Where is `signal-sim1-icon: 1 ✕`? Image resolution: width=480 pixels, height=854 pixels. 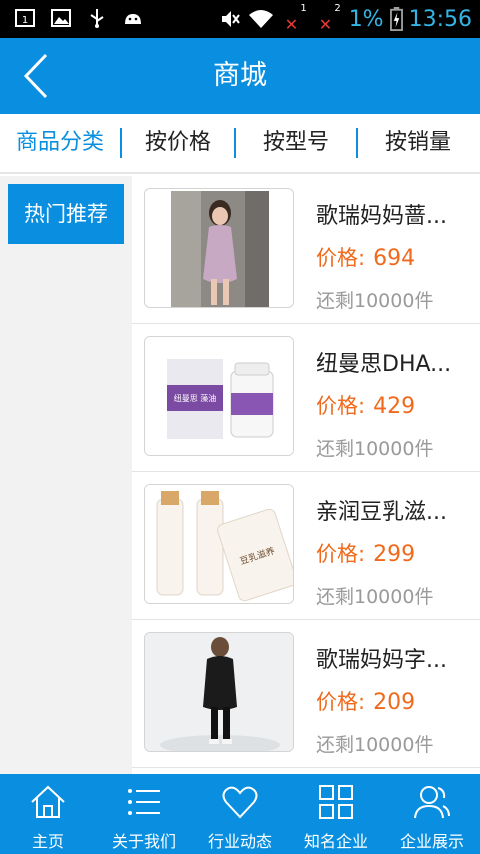 signal-sim1-icon: 1 ✕ is located at coordinates (295, 18).